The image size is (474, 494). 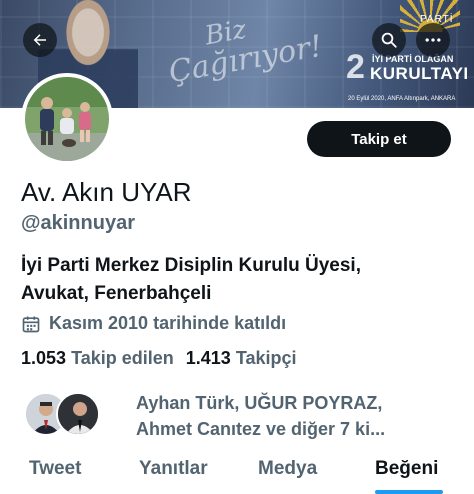 I want to click on profile-display-name: Av. Akın UYAR, so click(x=106, y=192).